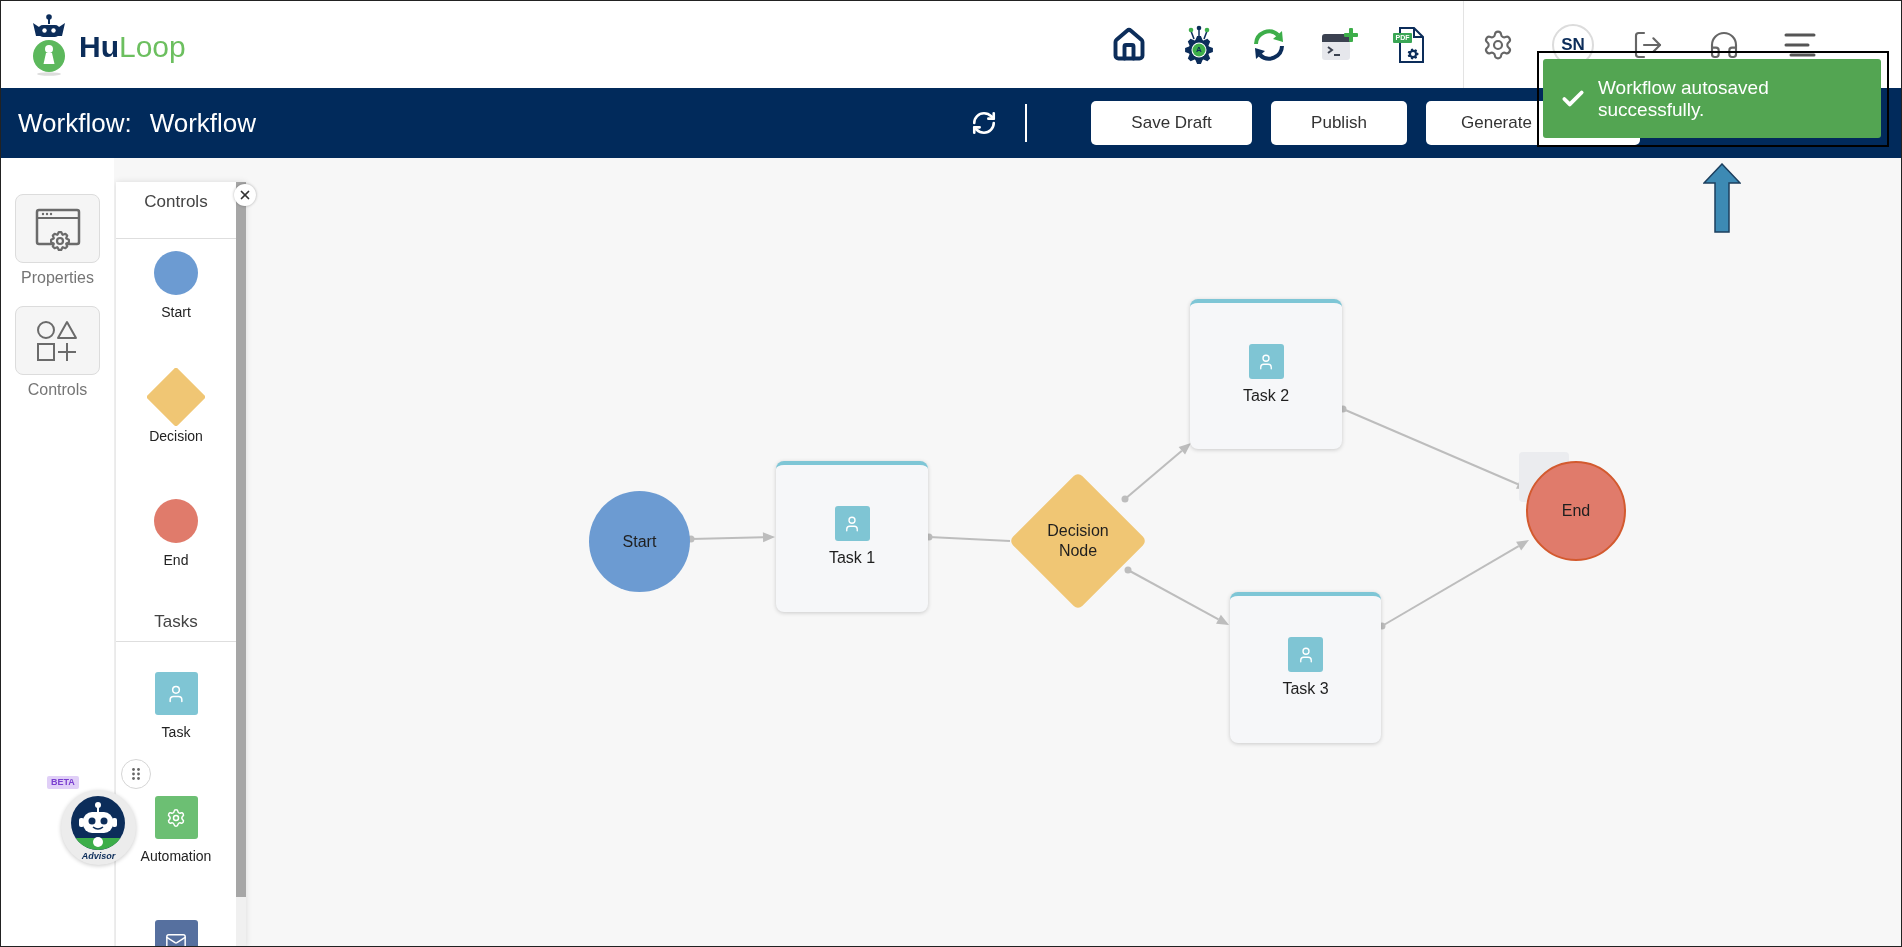 This screenshot has height=947, width=1902. I want to click on refresh-icon, so click(984, 123).